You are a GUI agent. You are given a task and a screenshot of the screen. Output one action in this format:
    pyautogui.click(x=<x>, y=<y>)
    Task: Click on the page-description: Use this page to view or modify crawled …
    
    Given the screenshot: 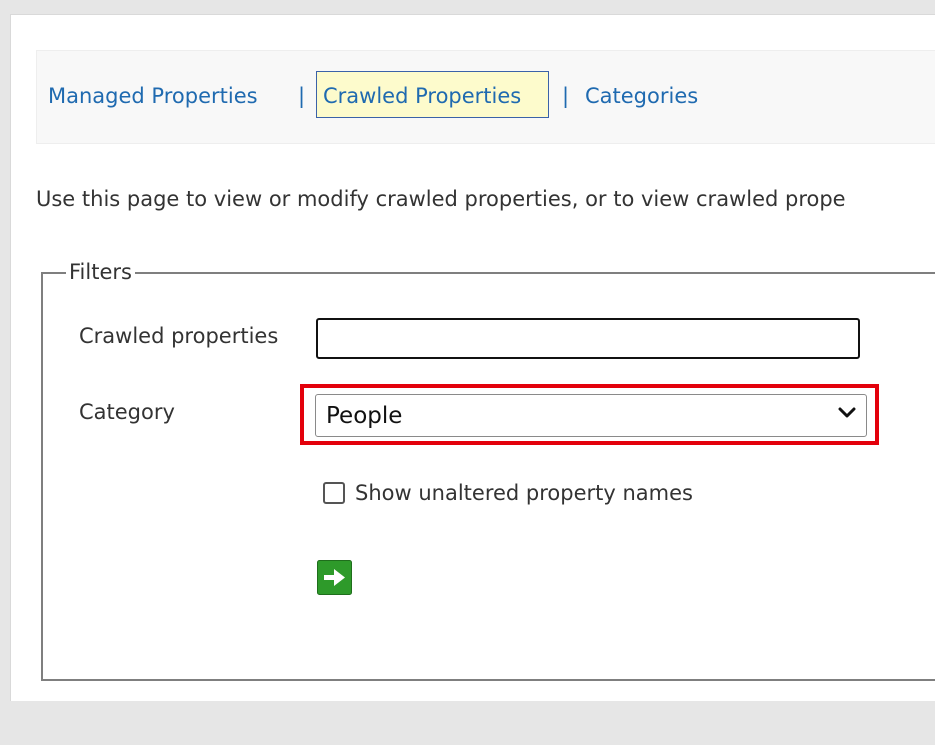 What is the action you would take?
    pyautogui.click(x=441, y=199)
    